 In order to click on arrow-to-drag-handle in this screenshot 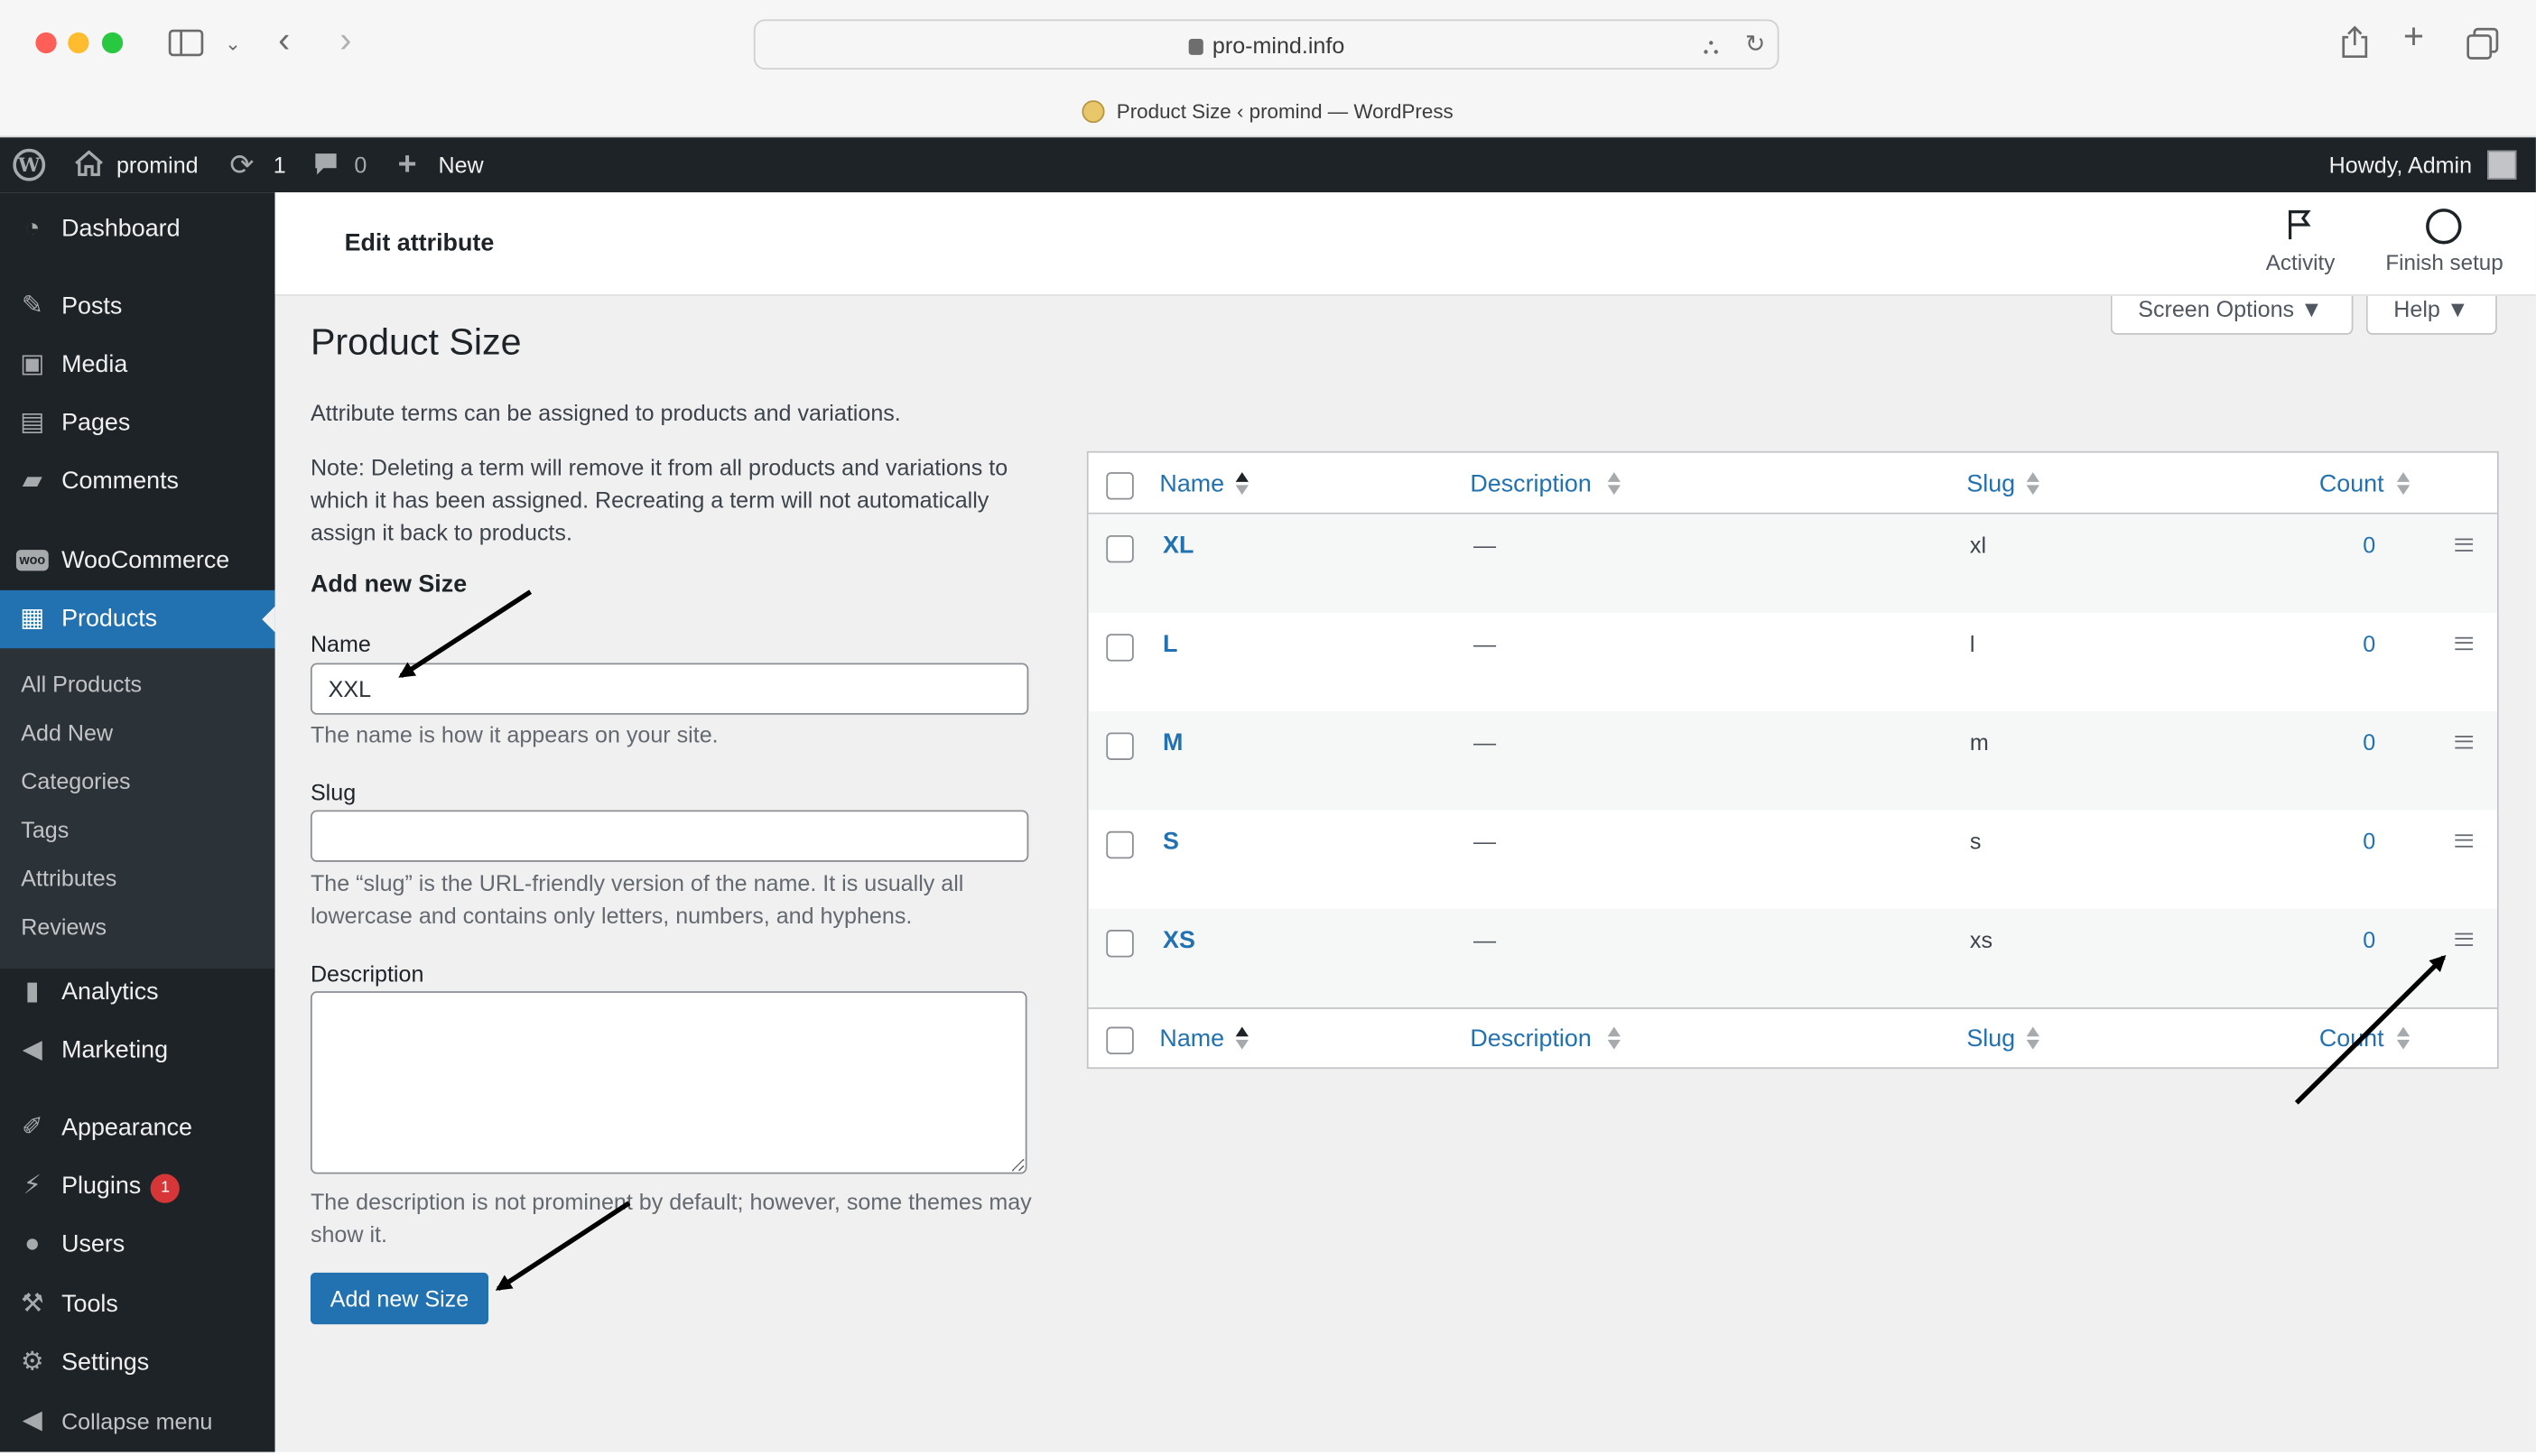, I will do `click(2371, 1029)`.